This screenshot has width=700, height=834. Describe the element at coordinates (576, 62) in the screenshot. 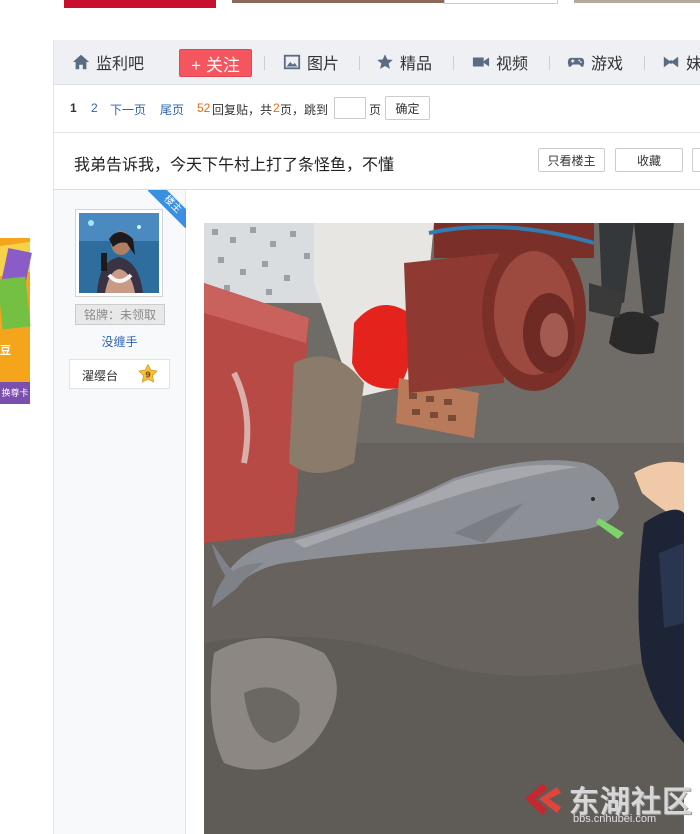

I see `gamepad-icon` at that location.